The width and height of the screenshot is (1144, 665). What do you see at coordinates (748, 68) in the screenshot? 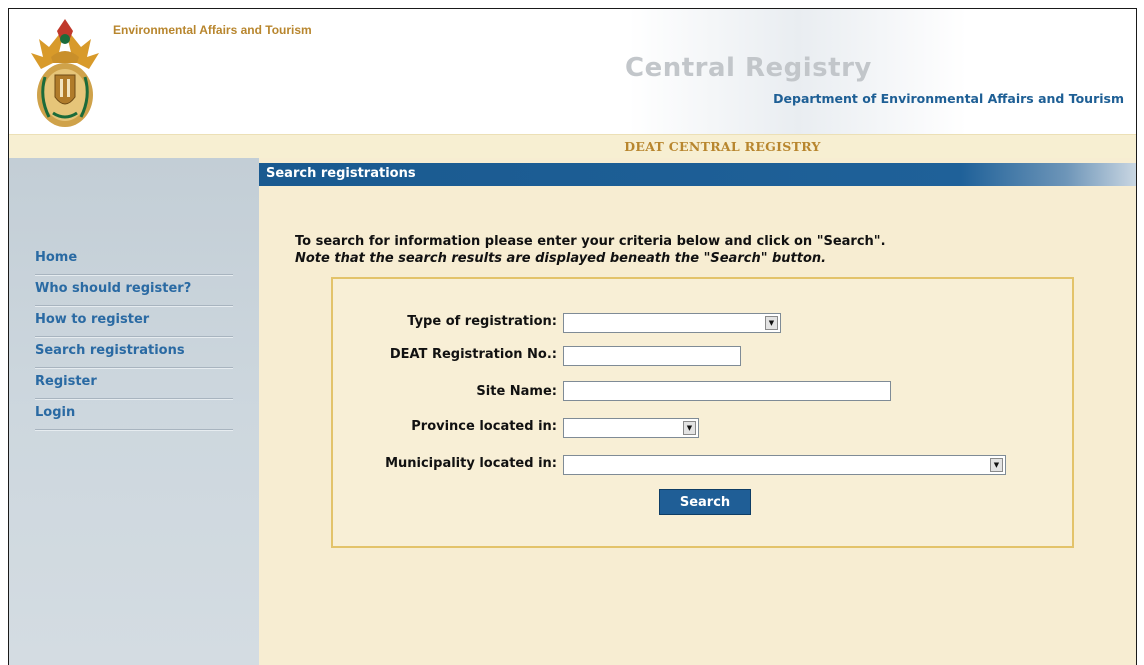
I see `site-title: Central Registry` at bounding box center [748, 68].